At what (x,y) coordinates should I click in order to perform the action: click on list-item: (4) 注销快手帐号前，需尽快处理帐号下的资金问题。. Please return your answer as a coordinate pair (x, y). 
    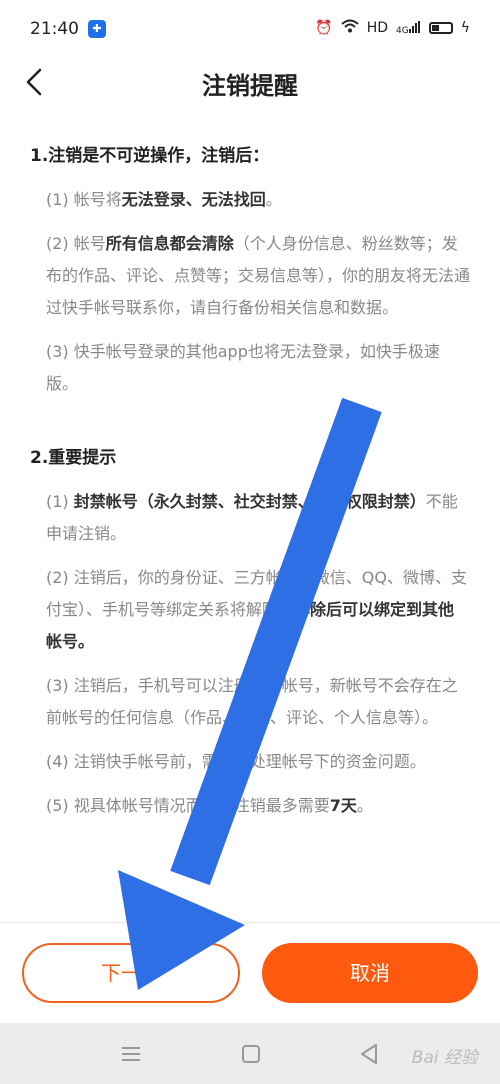
    Looking at the image, I should click on (250, 762).